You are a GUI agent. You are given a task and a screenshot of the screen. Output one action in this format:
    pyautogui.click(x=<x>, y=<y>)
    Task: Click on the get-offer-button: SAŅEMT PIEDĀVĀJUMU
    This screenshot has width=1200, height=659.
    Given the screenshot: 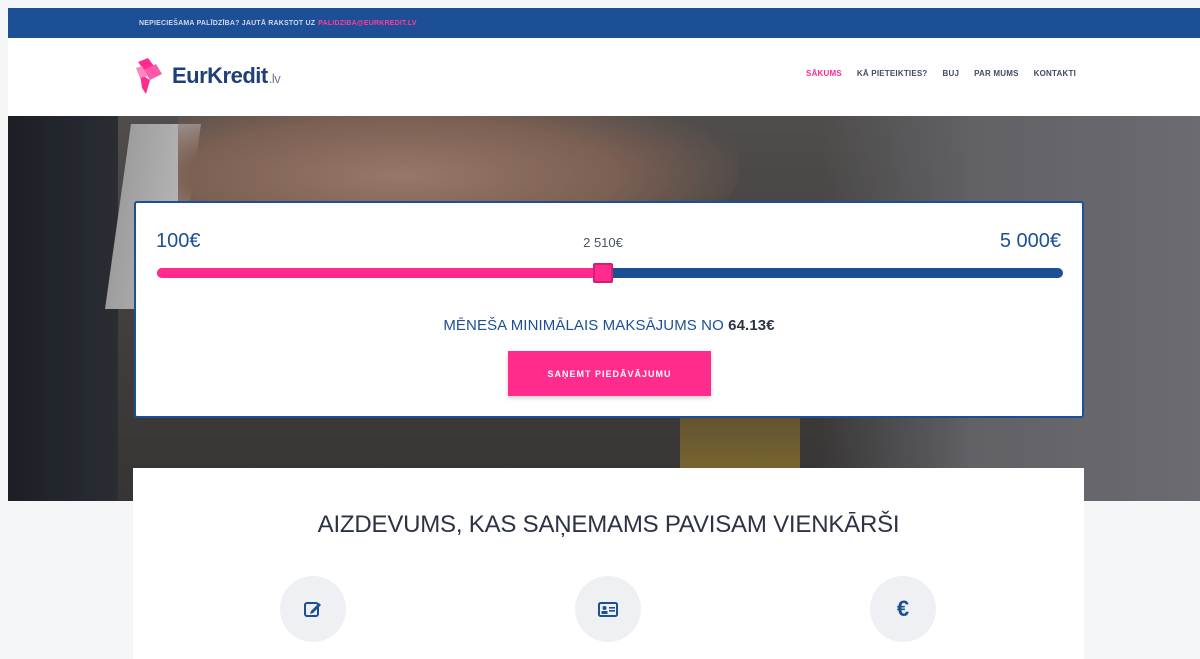 What is the action you would take?
    pyautogui.click(x=609, y=373)
    